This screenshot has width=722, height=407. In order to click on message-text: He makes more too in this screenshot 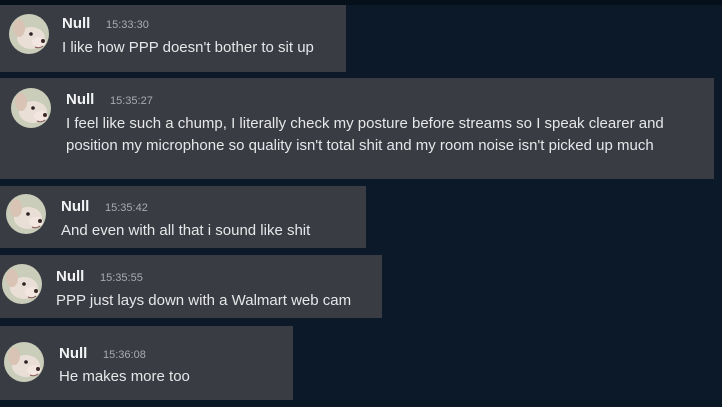, I will do `click(124, 376)`.